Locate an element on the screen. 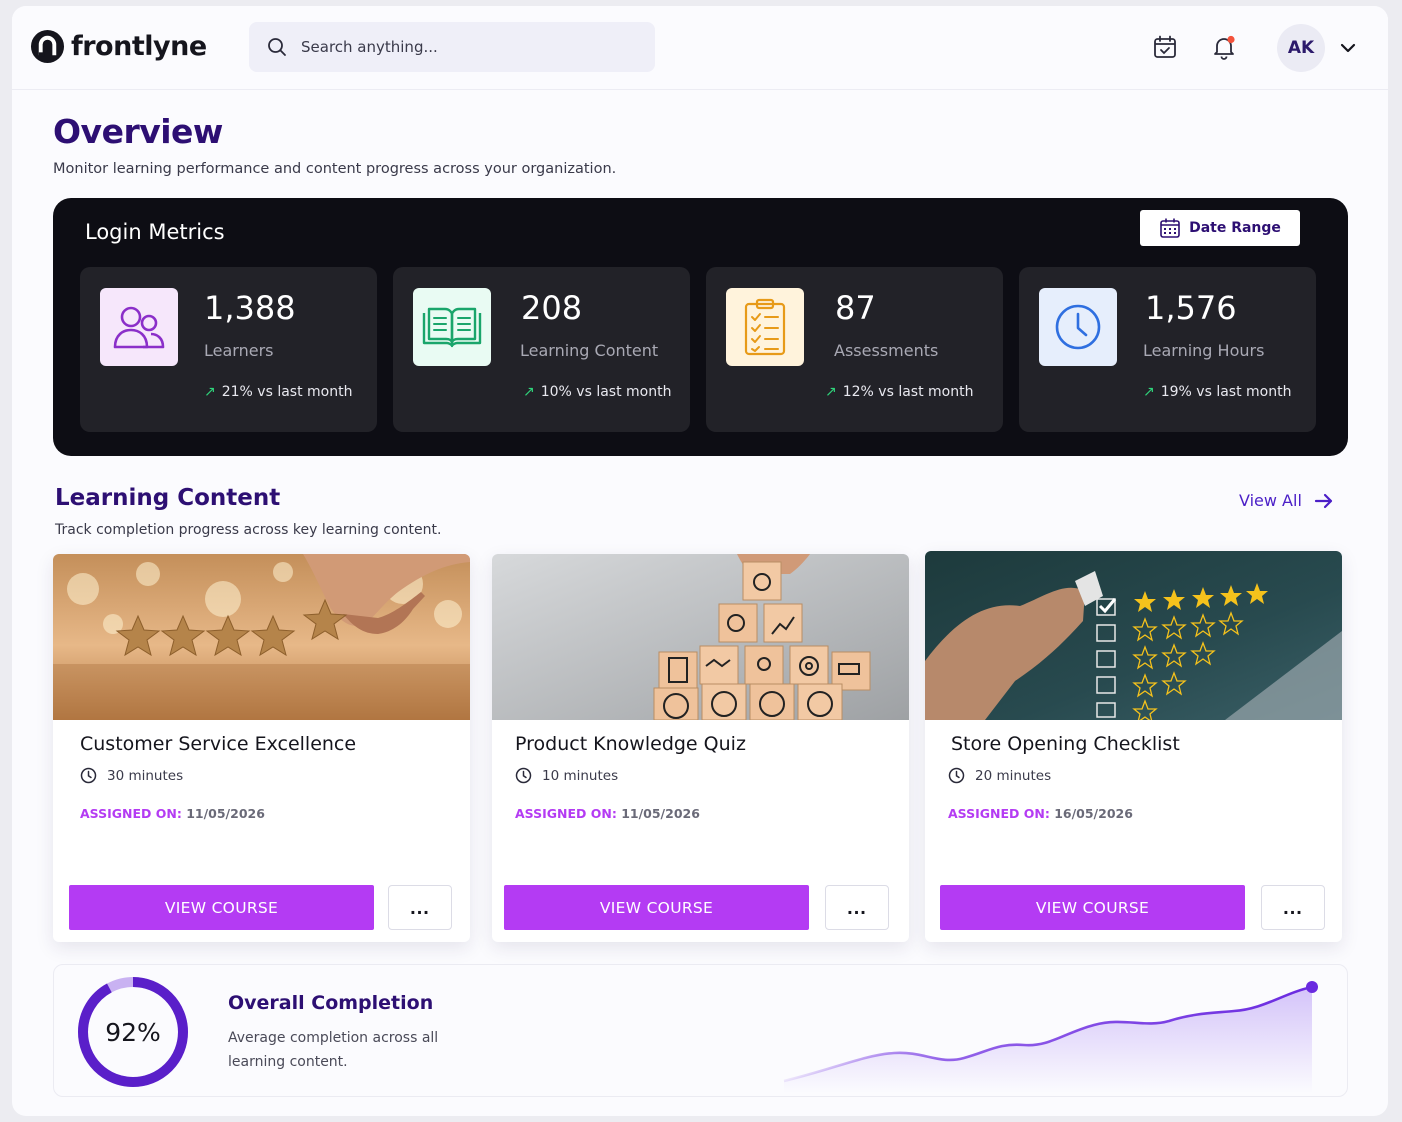 Image resolution: width=1402 pixels, height=1122 pixels. metric-trend: ↗ 21% vs last month is located at coordinates (278, 392).